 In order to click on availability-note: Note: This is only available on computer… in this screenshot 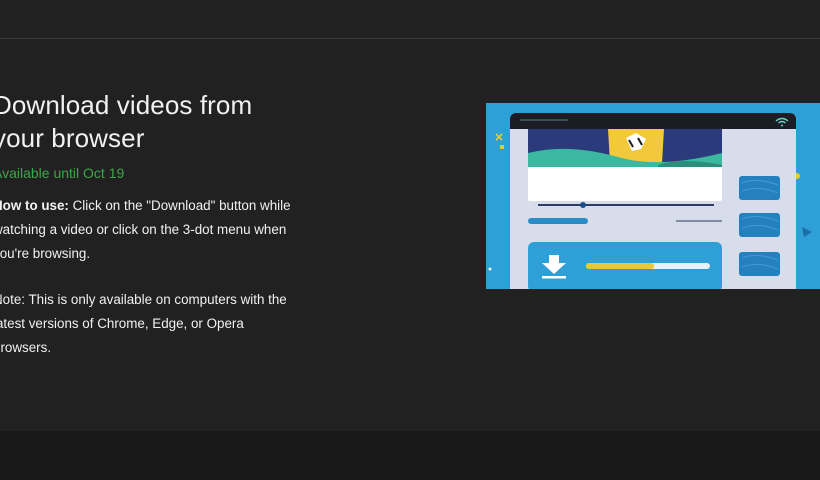, I will do `click(143, 323)`.